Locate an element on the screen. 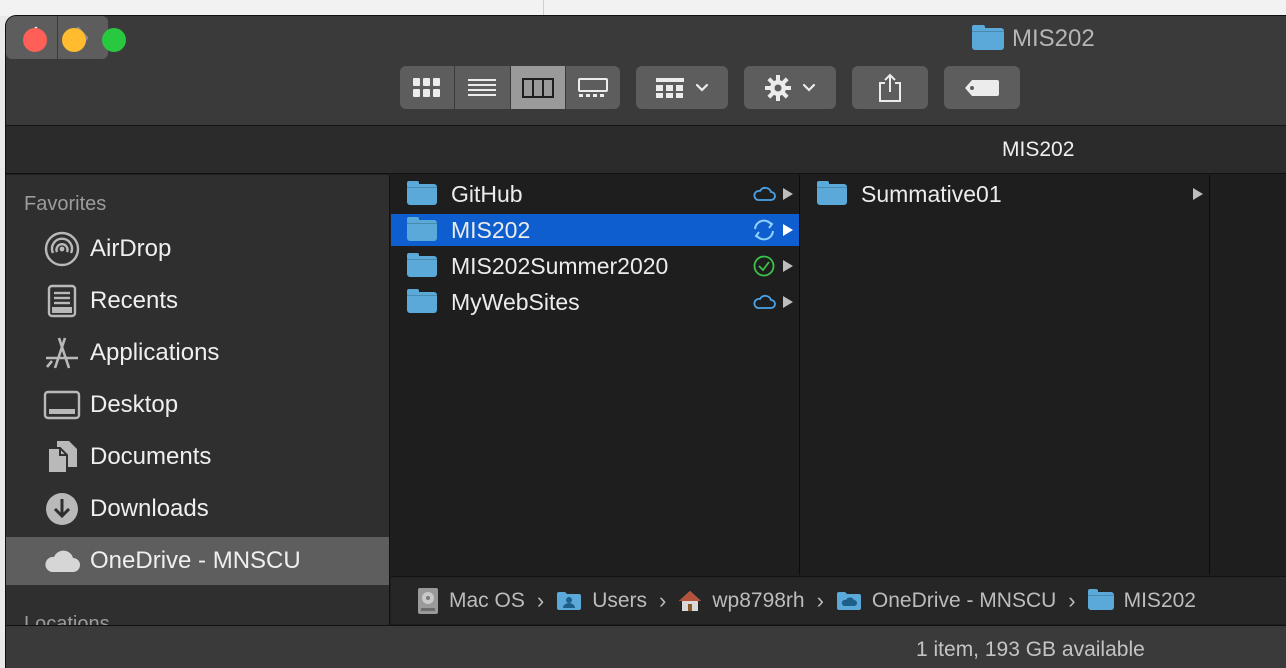  background-desktop is located at coordinates (643, 8).